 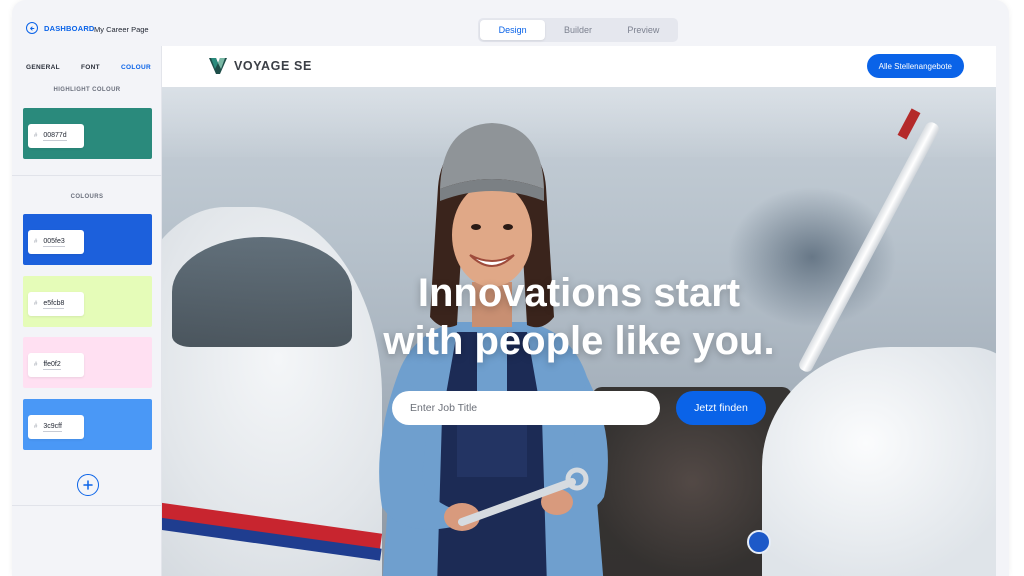 I want to click on hex-value: 00877d, so click(x=55, y=136).